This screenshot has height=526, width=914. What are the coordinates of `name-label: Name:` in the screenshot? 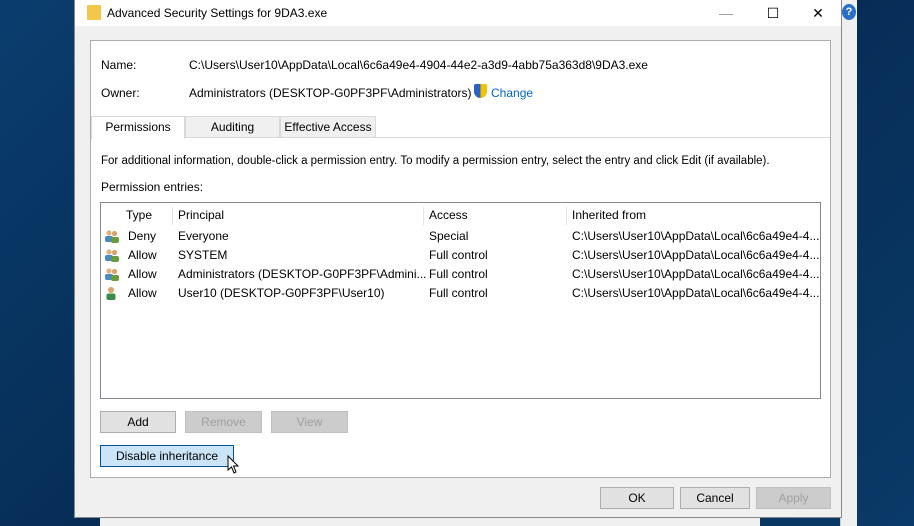 It's located at (119, 65).